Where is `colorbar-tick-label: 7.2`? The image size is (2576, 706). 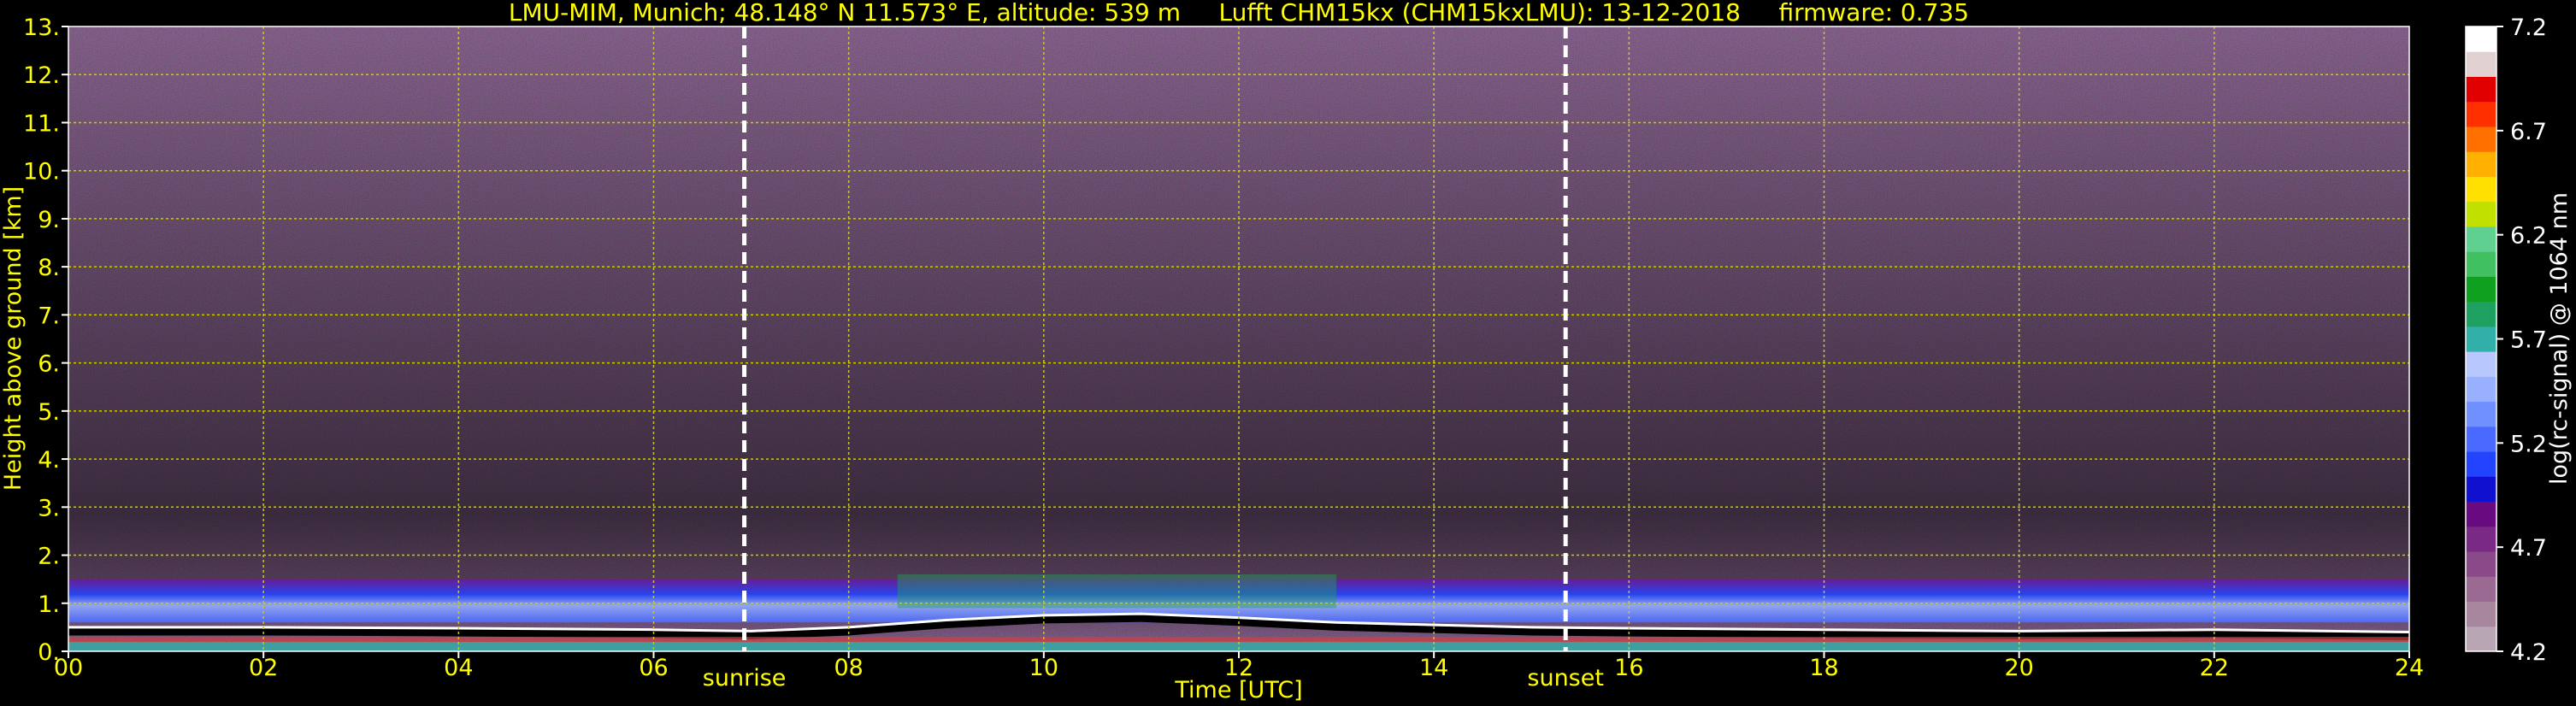 colorbar-tick-label: 7.2 is located at coordinates (2528, 28).